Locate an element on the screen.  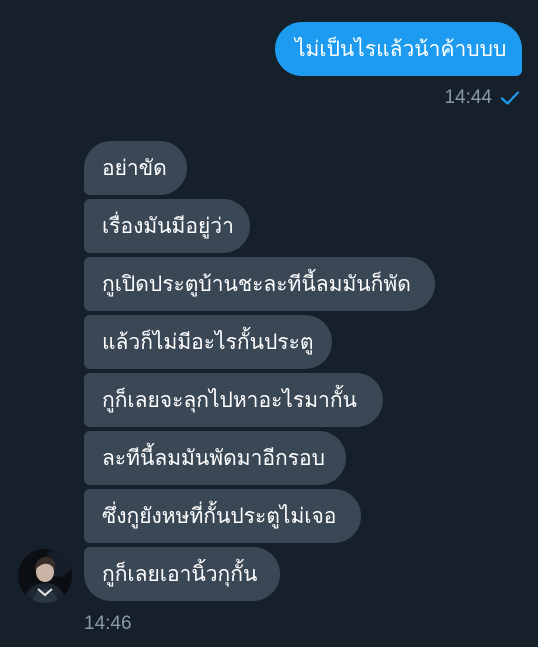
received-message-bubble: กูก็เลยเอานิ้วกุกั้น is located at coordinates (182, 574).